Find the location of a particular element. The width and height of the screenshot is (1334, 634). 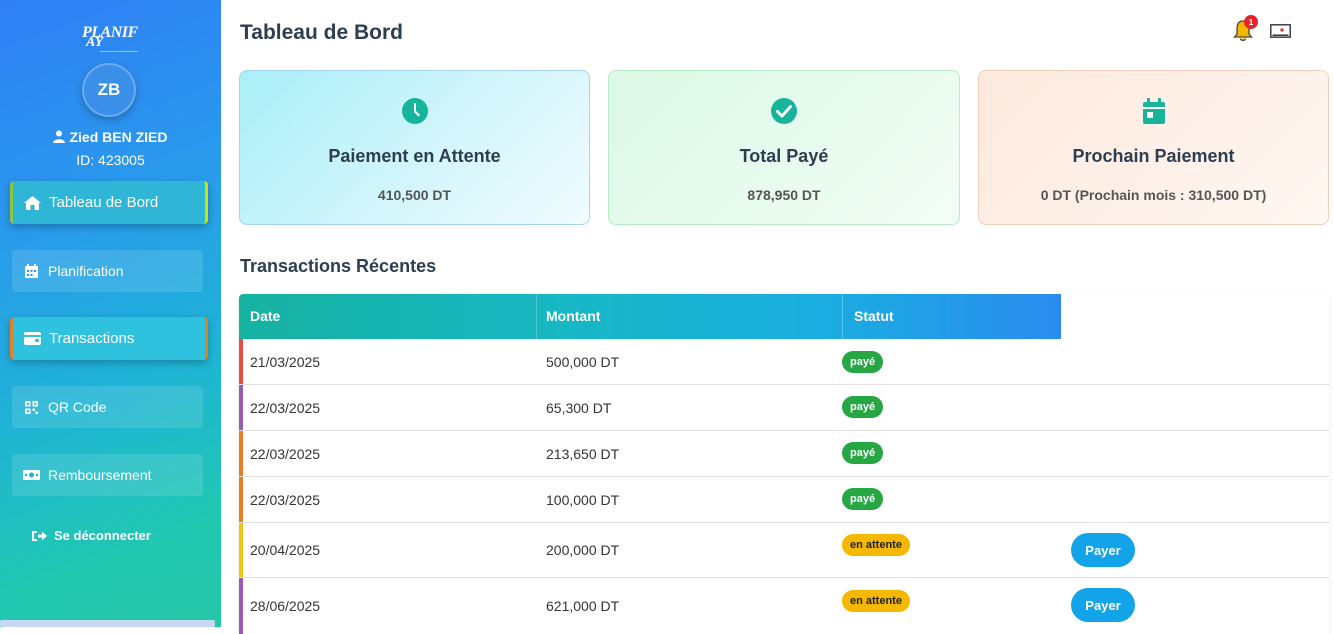

sidebar-item-label: Transactions is located at coordinates (92, 338).